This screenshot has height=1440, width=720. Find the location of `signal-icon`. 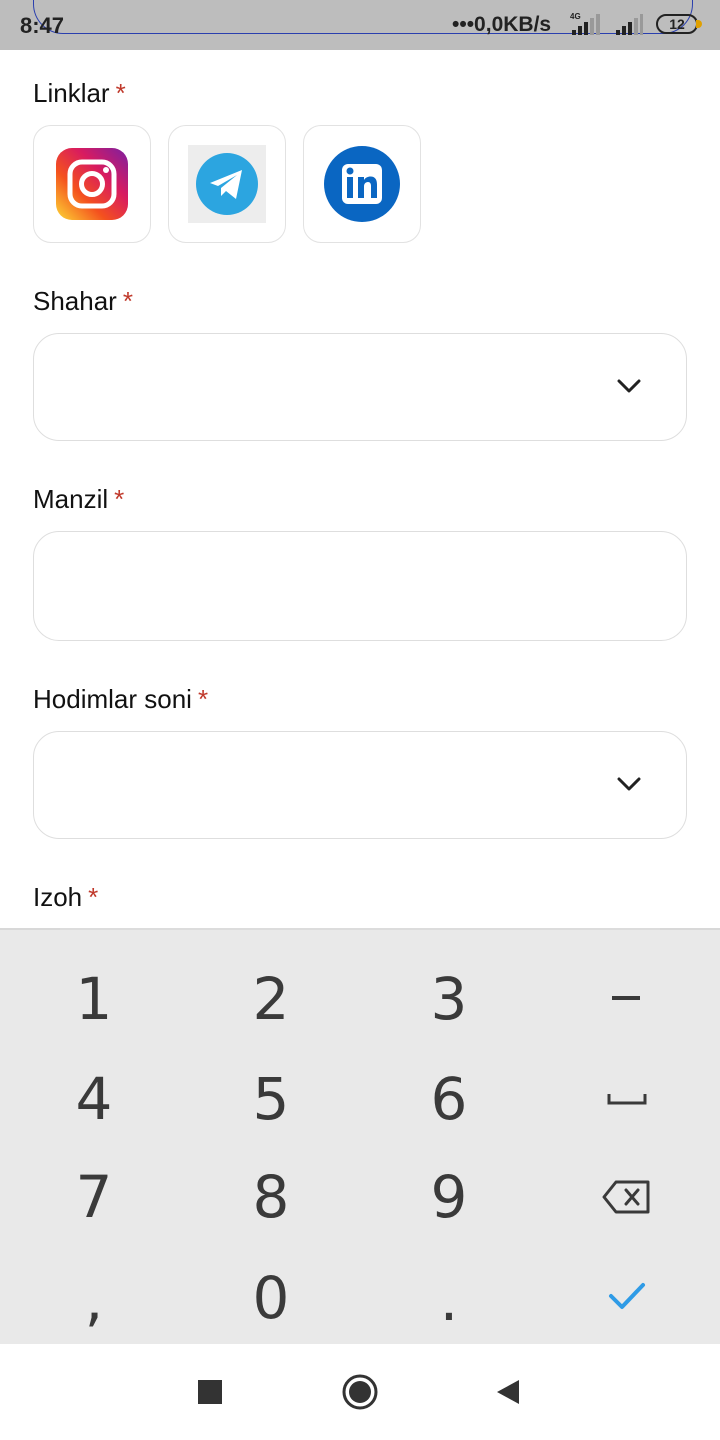

signal-icon is located at coordinates (629, 24).